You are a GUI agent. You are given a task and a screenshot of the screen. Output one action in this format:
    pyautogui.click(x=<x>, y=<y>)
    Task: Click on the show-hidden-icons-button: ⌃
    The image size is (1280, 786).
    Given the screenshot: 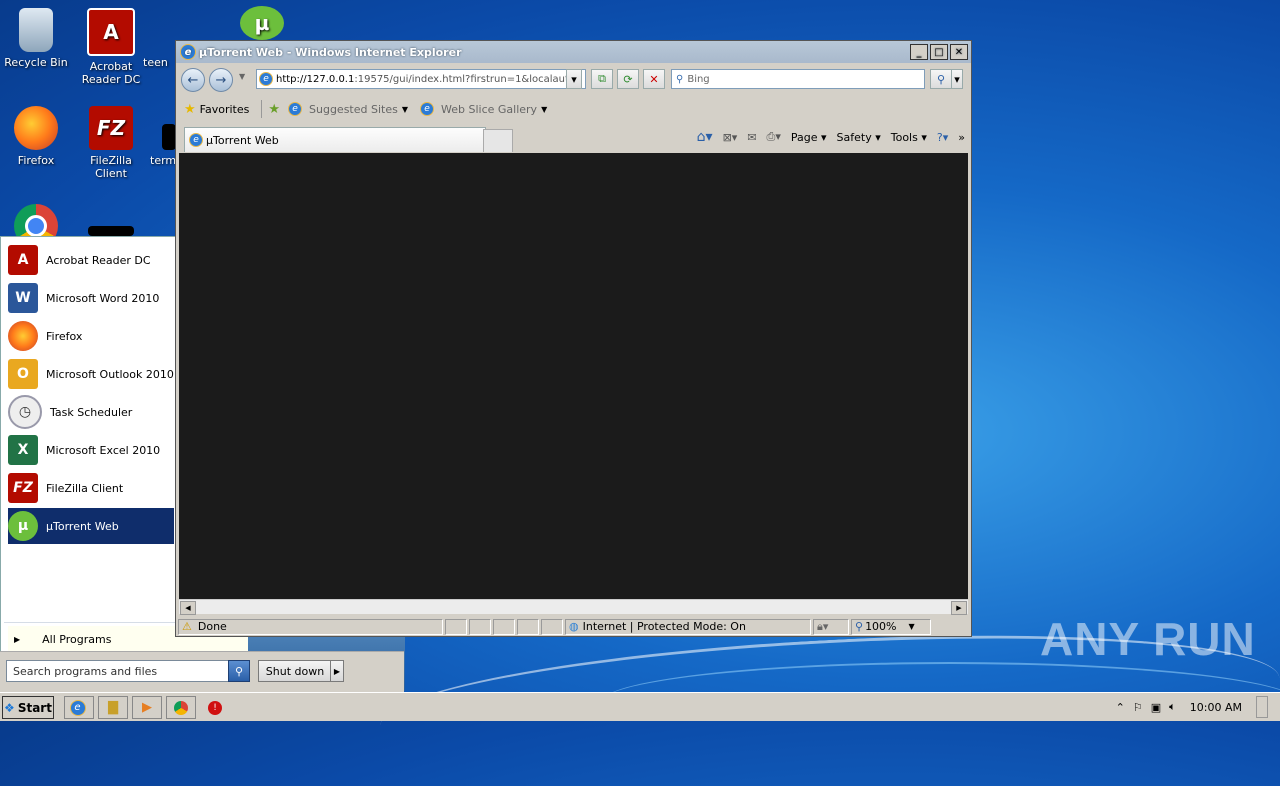 What is the action you would take?
    pyautogui.click(x=1120, y=707)
    